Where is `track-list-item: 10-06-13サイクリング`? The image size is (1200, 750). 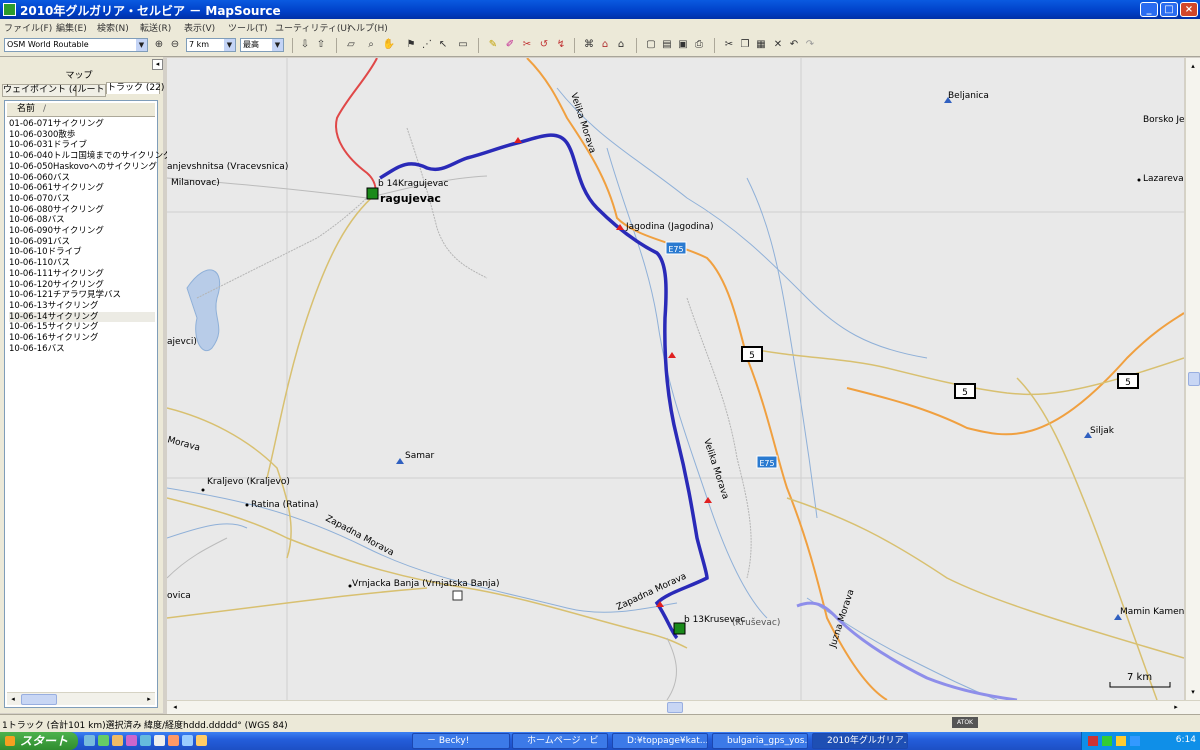
track-list-item: 10-06-13サイクリング is located at coordinates (82, 306).